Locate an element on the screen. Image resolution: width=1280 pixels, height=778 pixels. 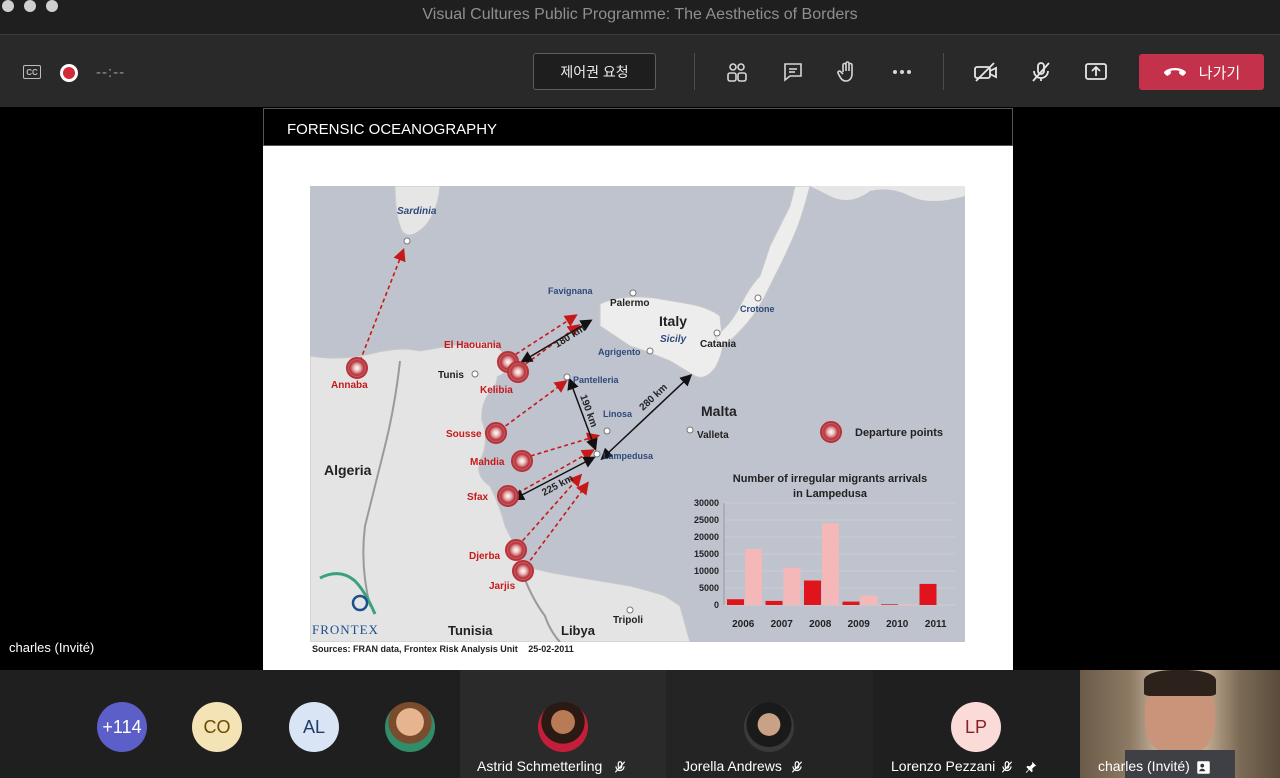
label-valleta: Valleta is located at coordinates (713, 435).